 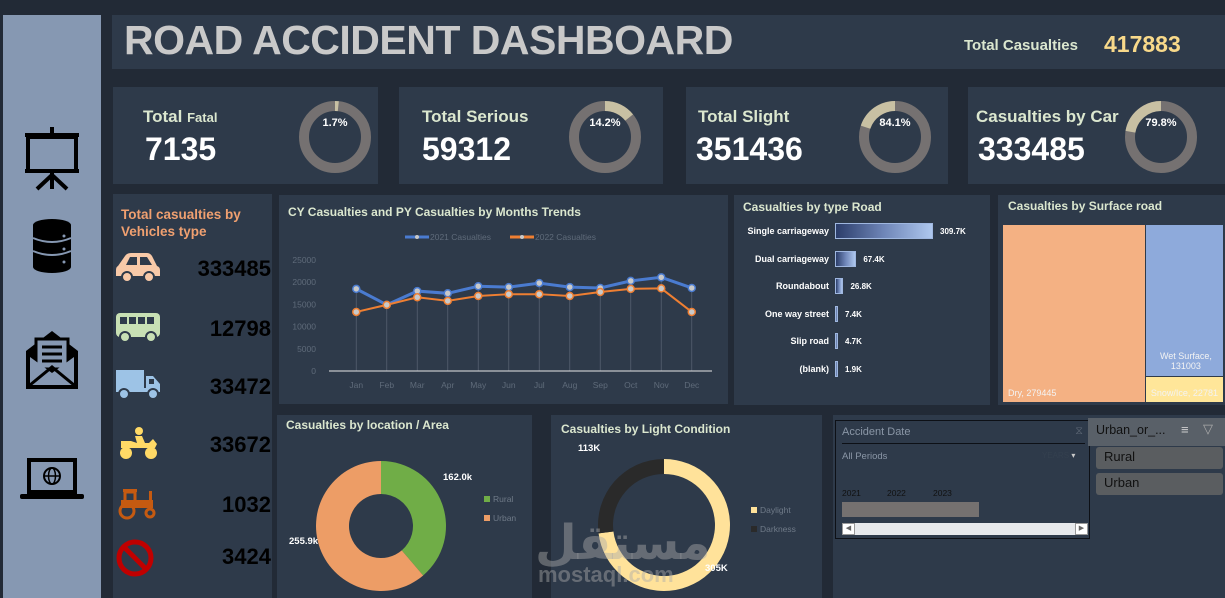 I want to click on timeline-year: 2023, so click(x=942, y=493).